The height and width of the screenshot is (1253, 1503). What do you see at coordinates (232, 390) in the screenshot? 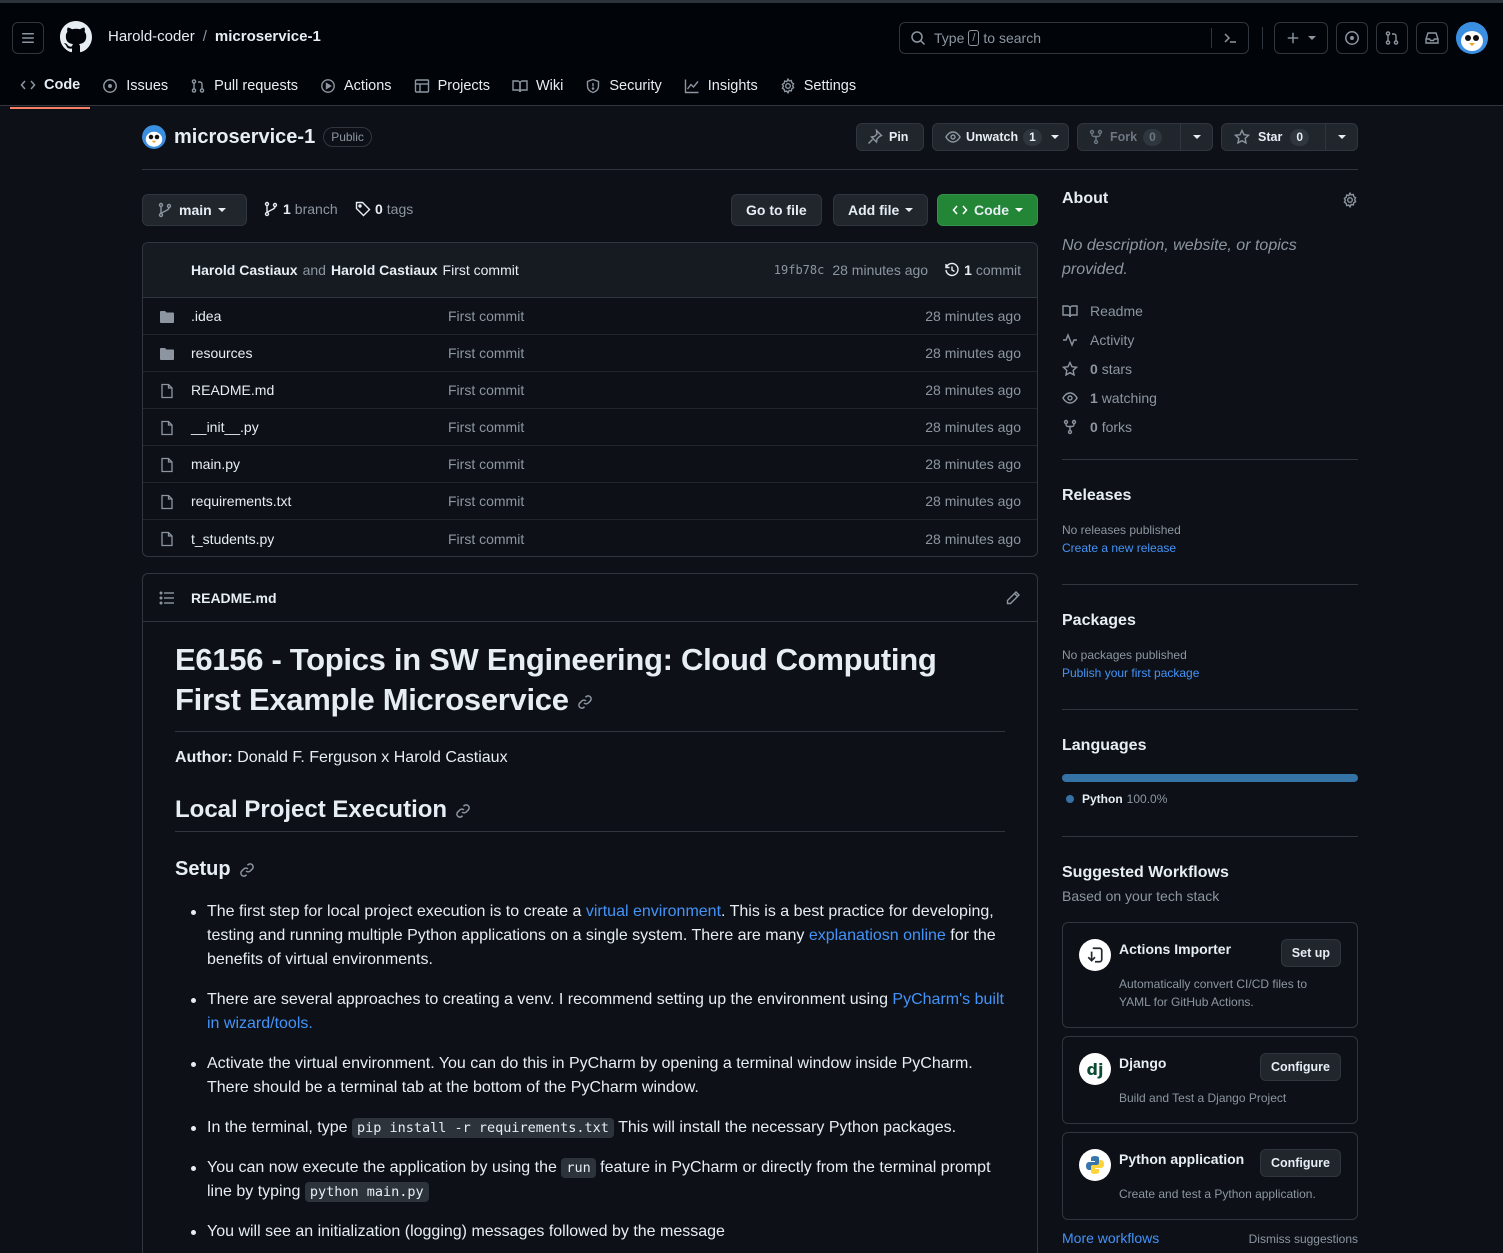
I see `file-name: README.md` at bounding box center [232, 390].